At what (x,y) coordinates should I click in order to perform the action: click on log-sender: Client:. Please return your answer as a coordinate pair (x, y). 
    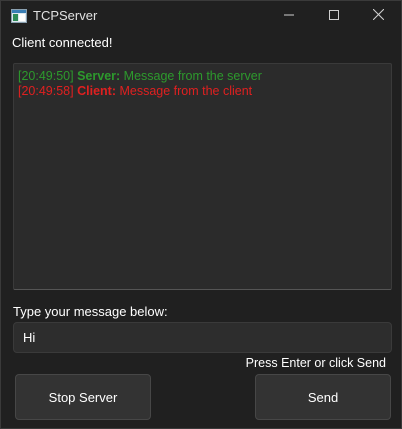
    Looking at the image, I should click on (96, 91).